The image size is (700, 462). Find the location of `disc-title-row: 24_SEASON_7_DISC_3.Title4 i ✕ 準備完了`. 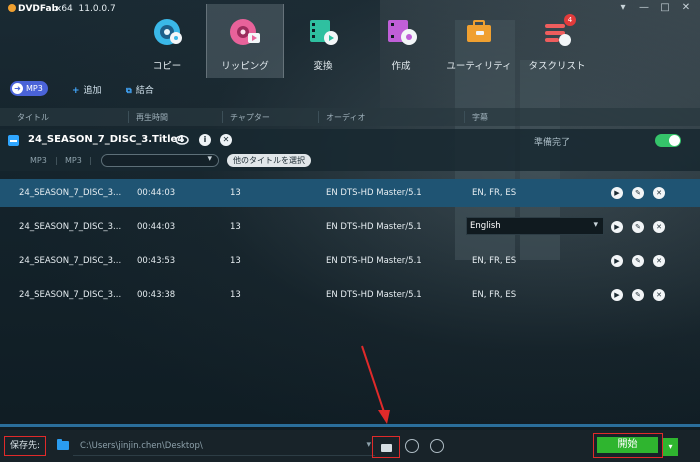

disc-title-row: 24_SEASON_7_DISC_3.Title4 i ✕ 準備完了 is located at coordinates (350, 140).